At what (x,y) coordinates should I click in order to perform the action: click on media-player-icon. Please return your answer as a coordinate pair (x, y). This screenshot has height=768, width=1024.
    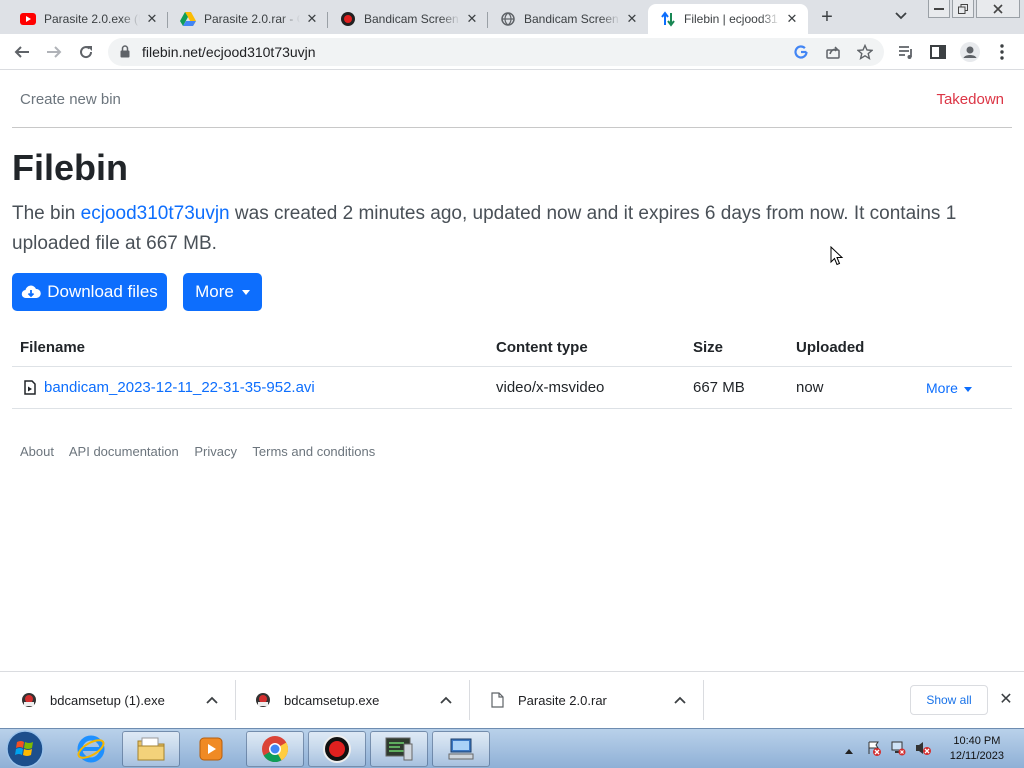
    Looking at the image, I should click on (211, 749).